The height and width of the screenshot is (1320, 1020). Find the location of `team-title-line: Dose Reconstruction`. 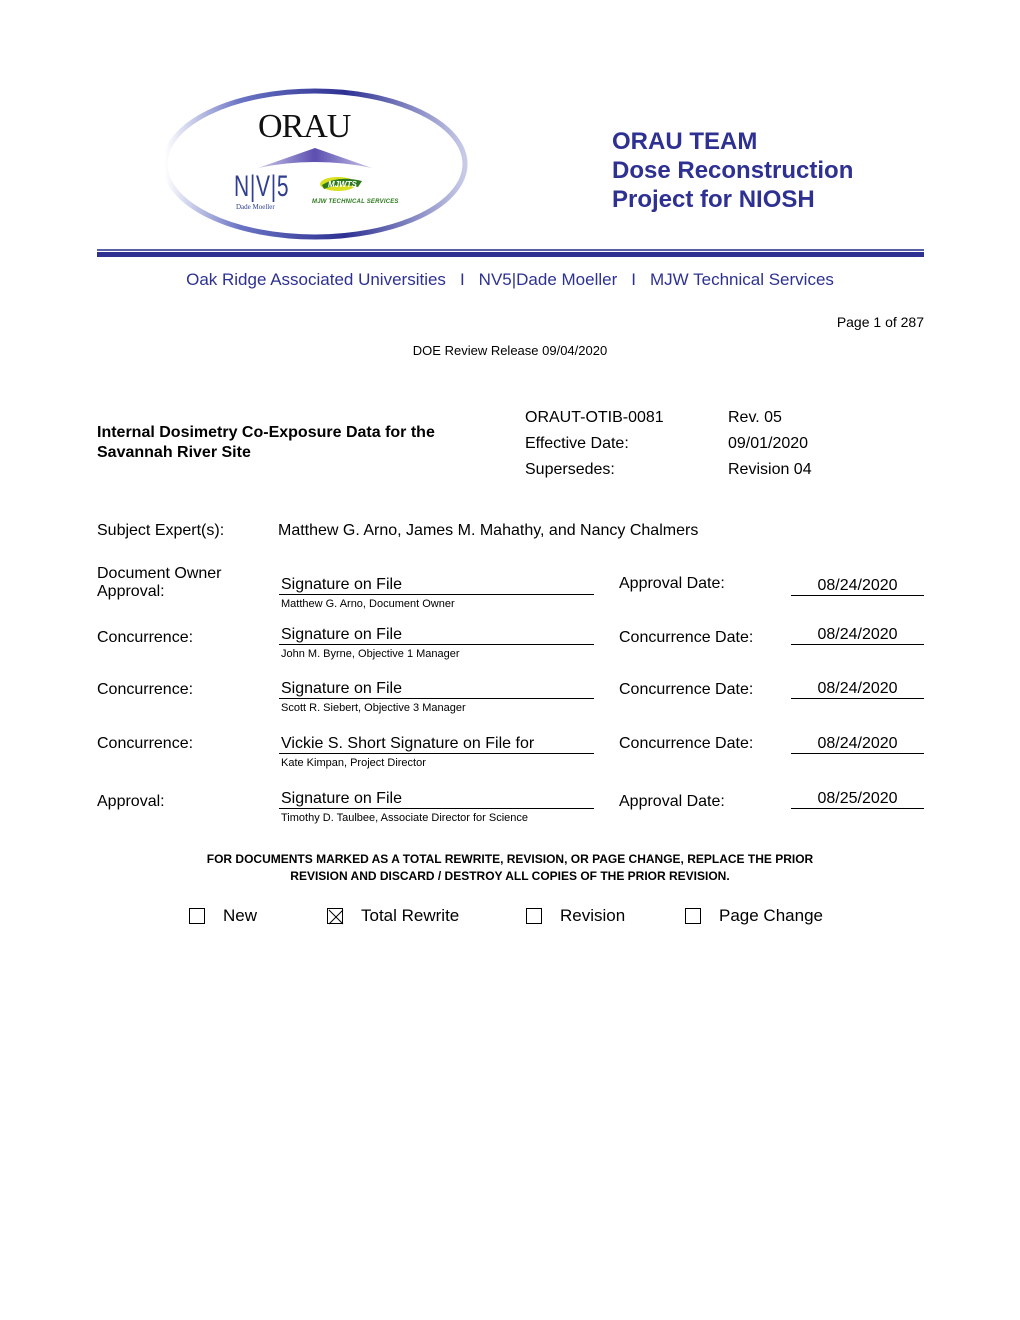

team-title-line: Dose Reconstruction is located at coordinates (733, 170).